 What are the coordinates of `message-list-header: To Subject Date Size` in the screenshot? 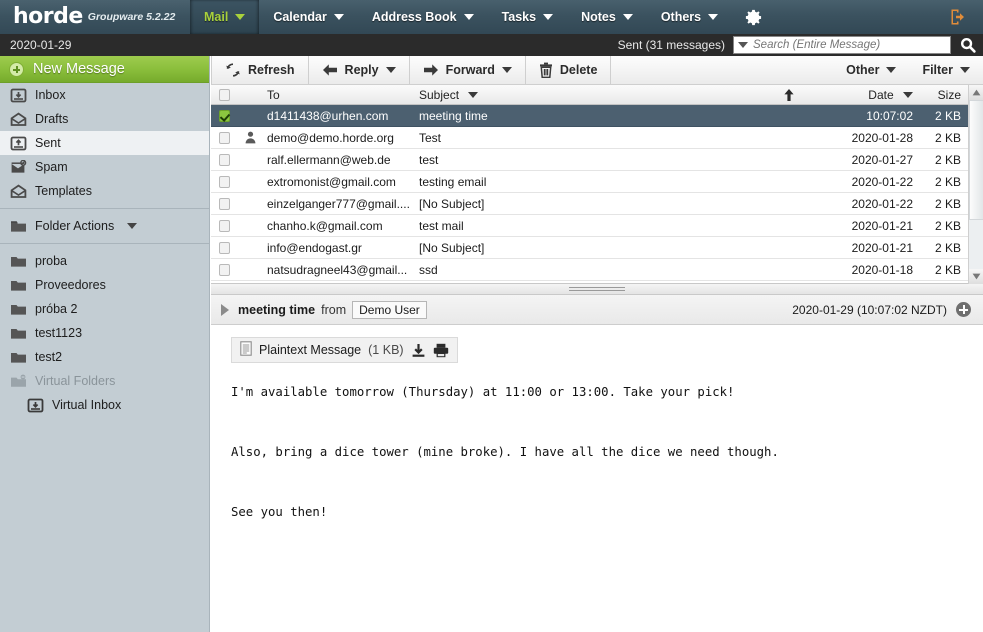 It's located at (597, 95).